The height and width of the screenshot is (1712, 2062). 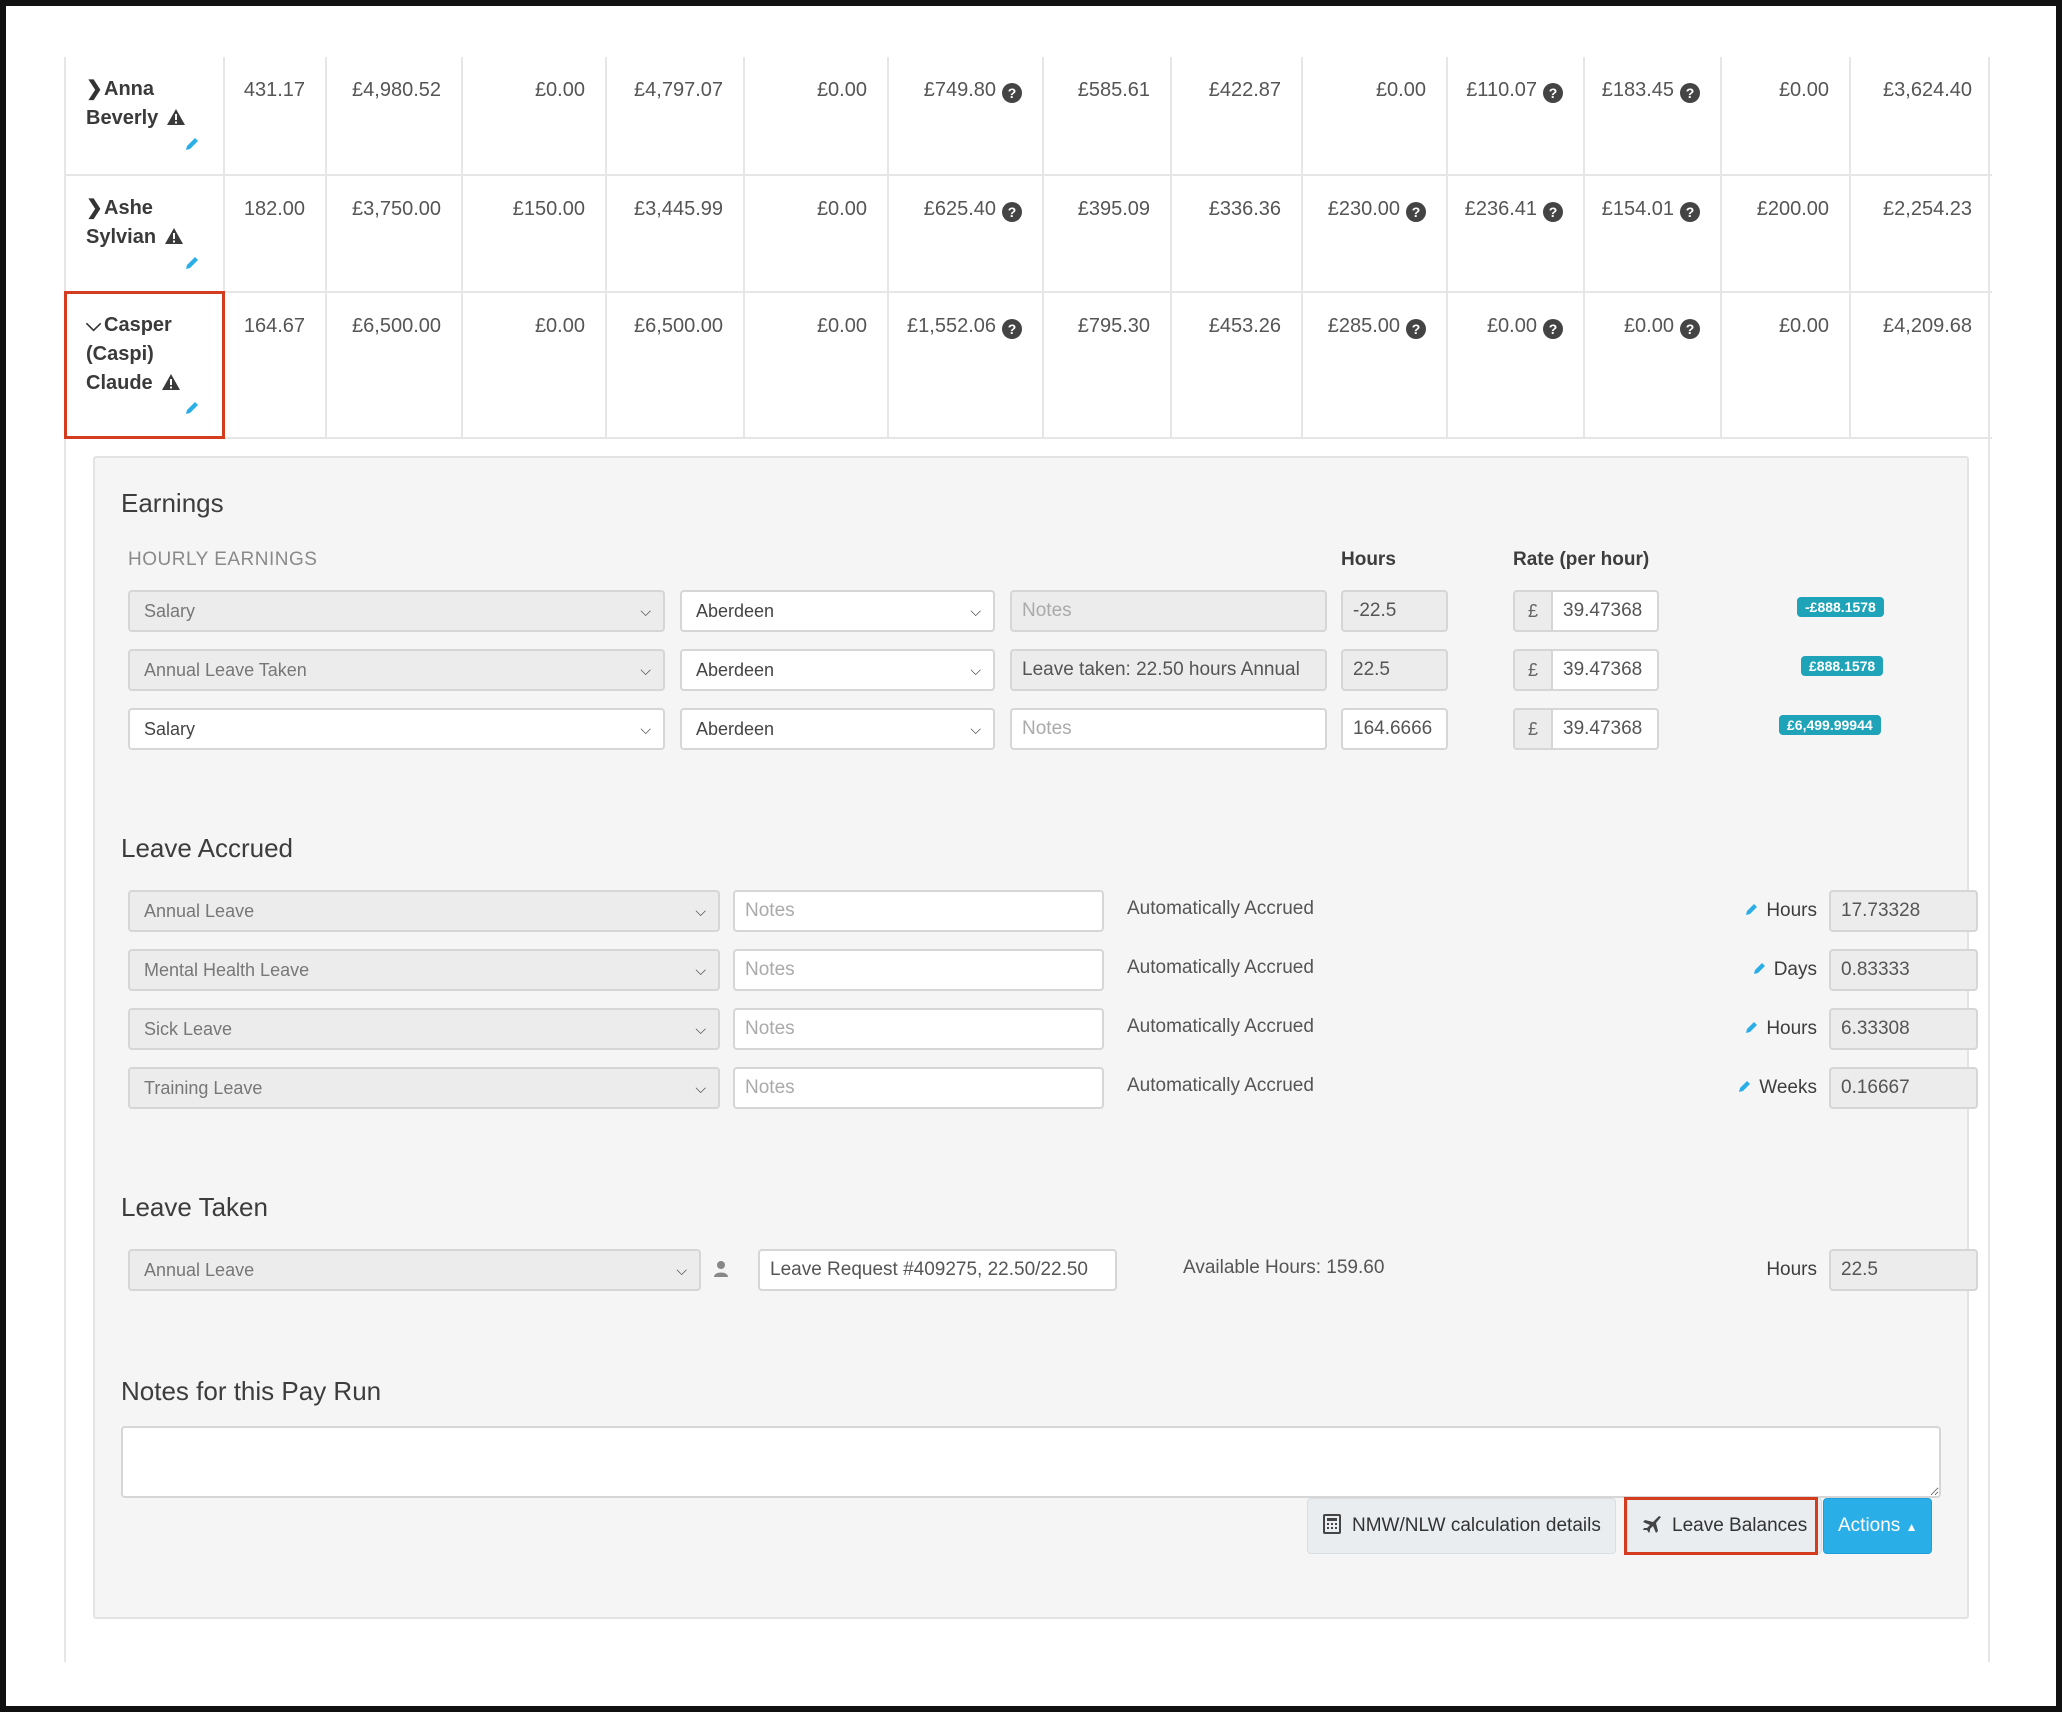 What do you see at coordinates (1031, 1462) in the screenshot?
I see `pay-run-notes-textarea` at bounding box center [1031, 1462].